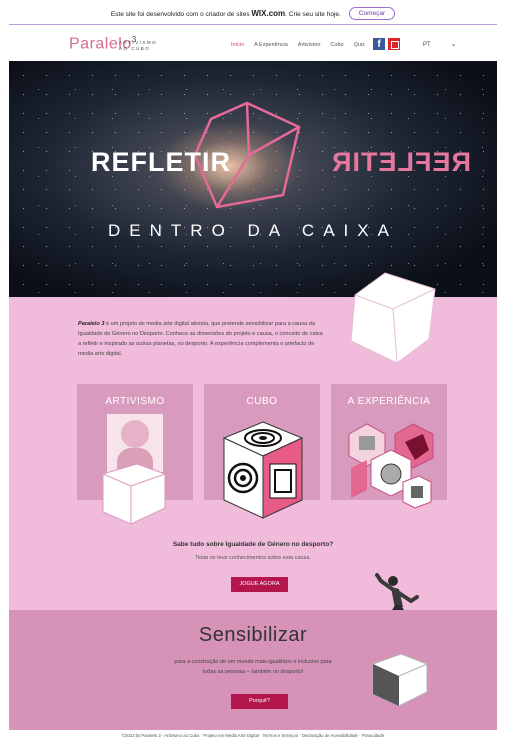  I want to click on card-cubo: CUBO, so click(262, 451).